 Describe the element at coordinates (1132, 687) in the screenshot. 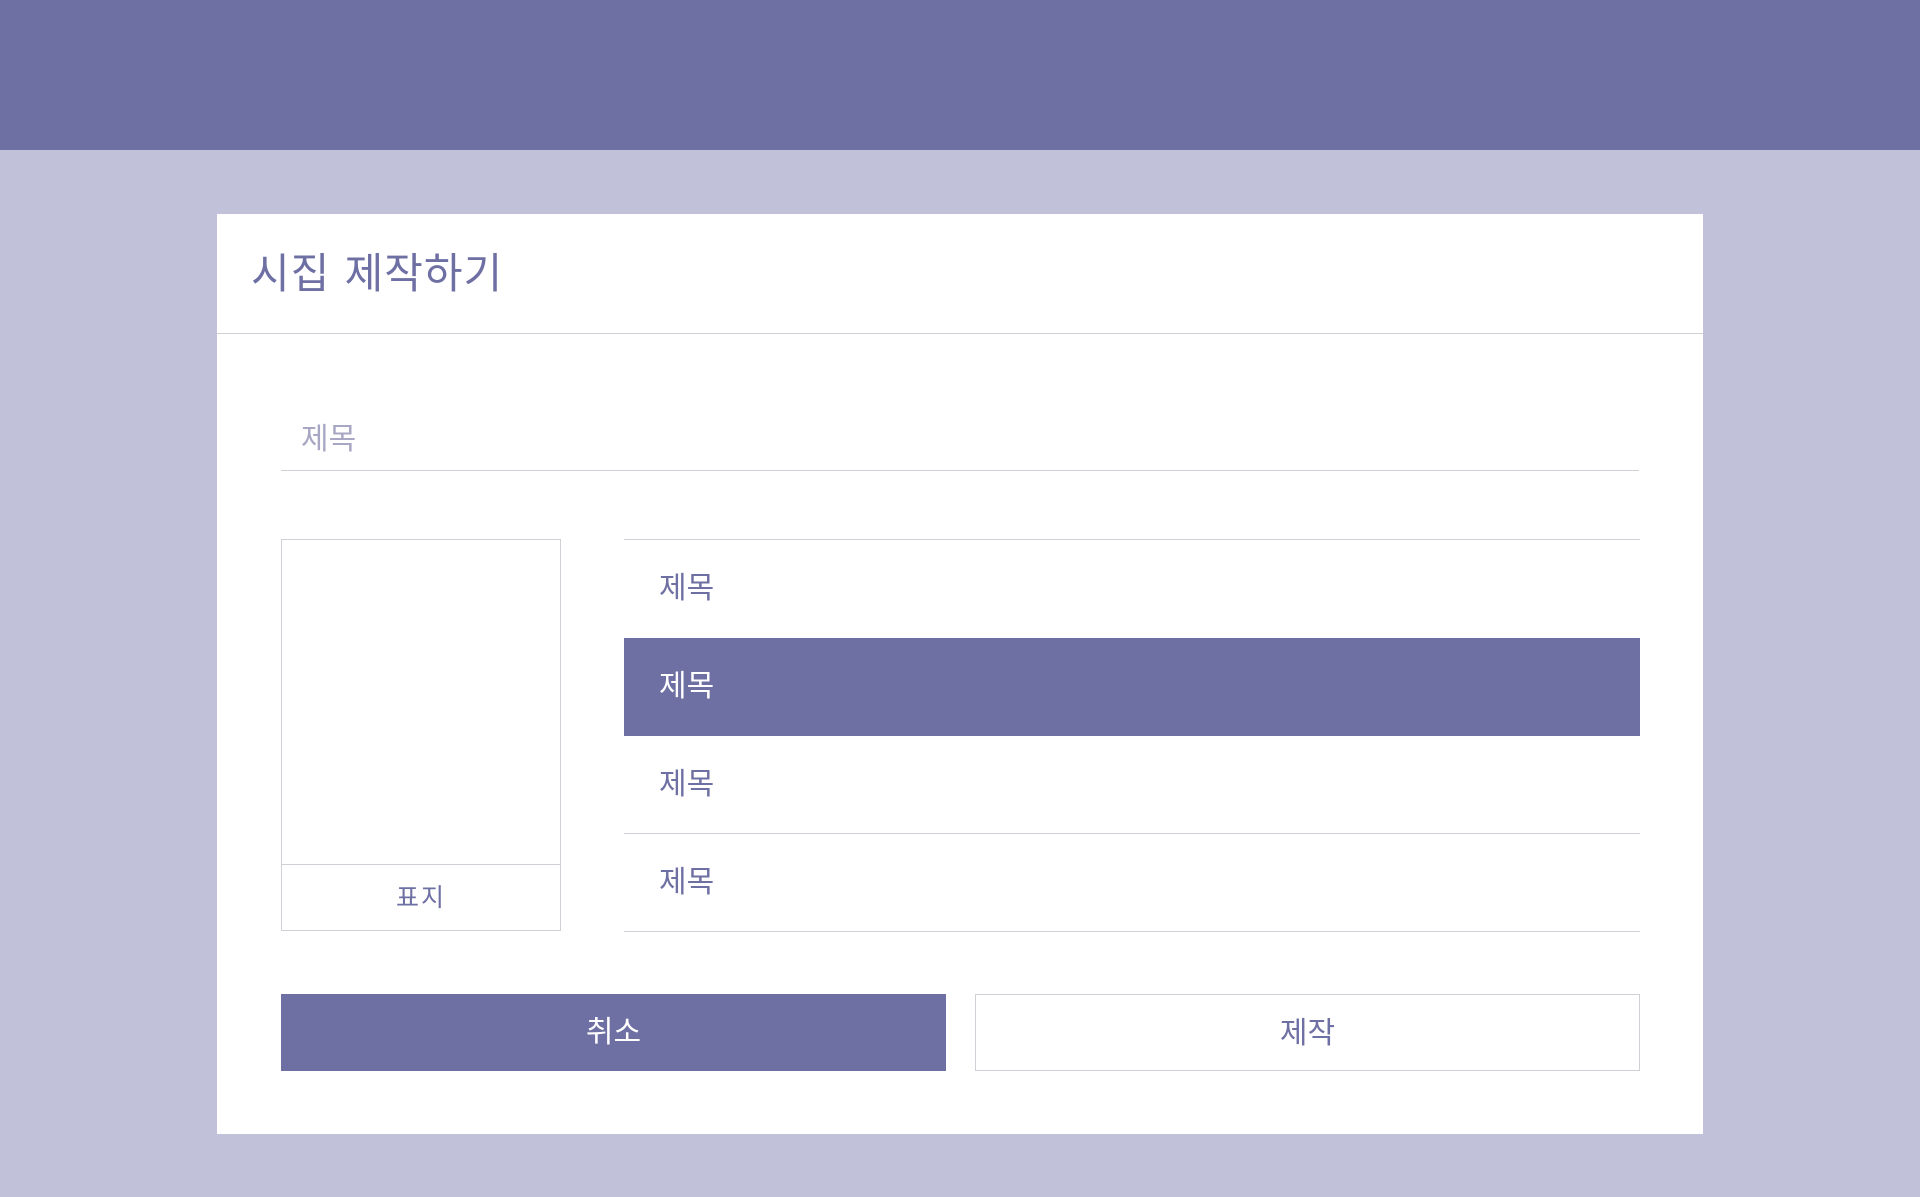

I see `poem-list-item-selected: 제목` at that location.